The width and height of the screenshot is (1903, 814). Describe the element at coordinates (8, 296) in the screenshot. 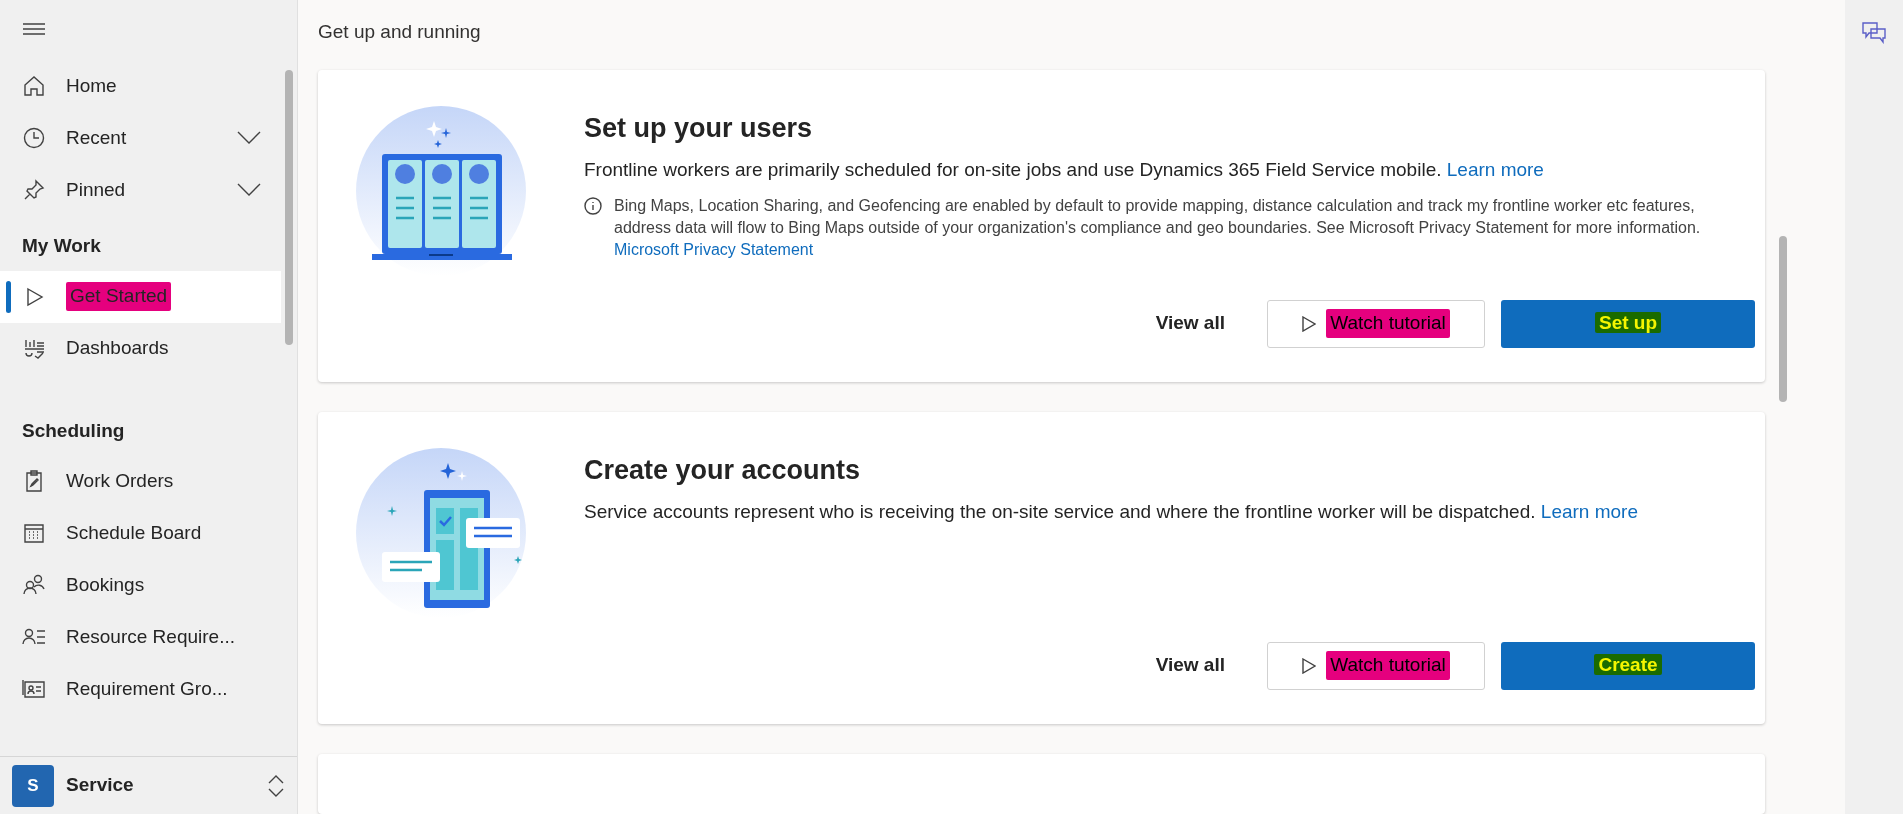

I see `selection-indicator` at that location.